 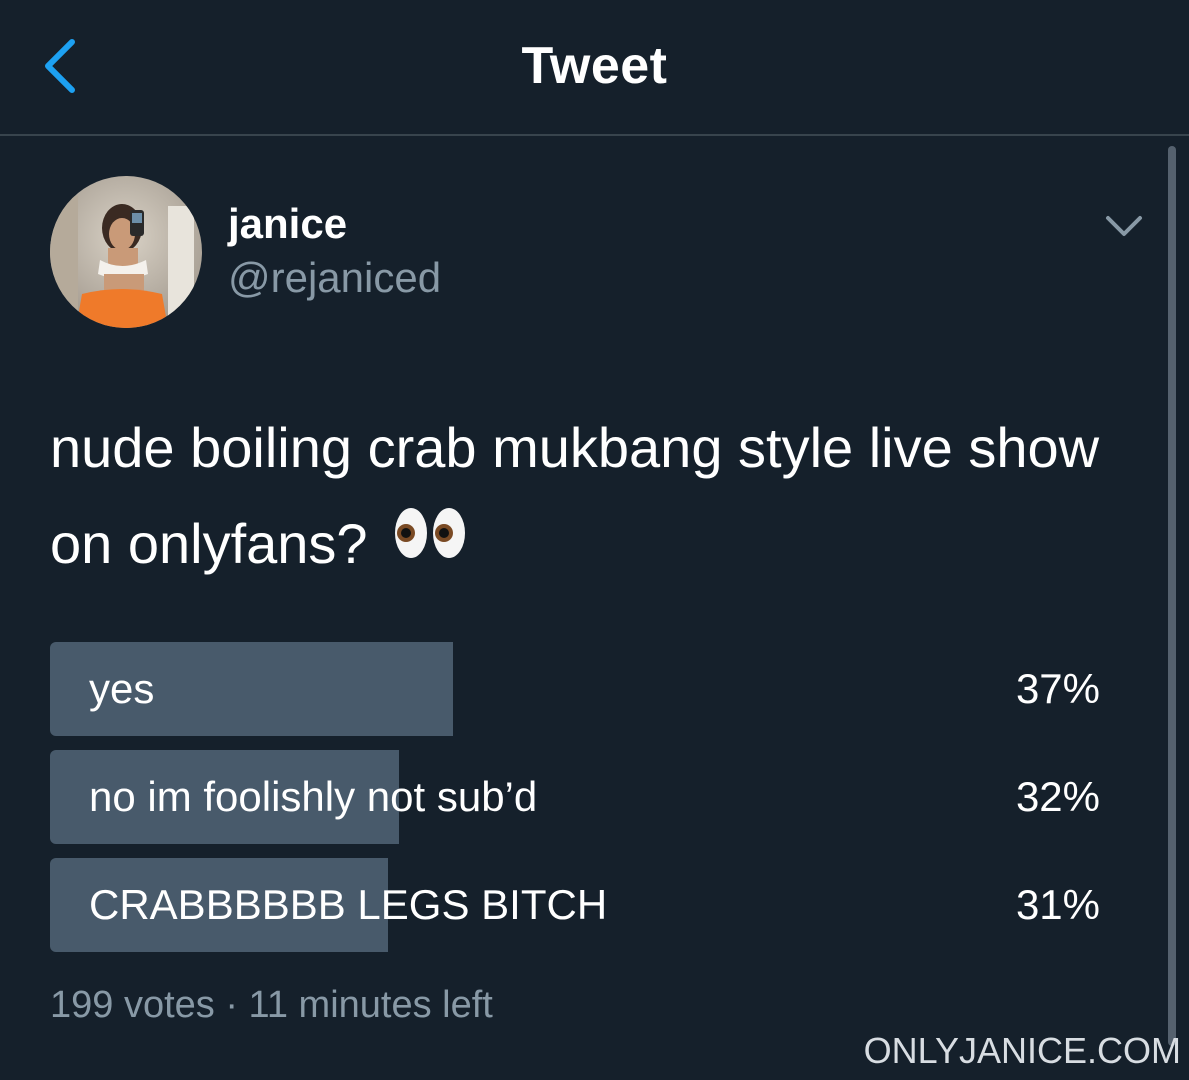 I want to click on profile-photo-image, so click(x=126, y=252).